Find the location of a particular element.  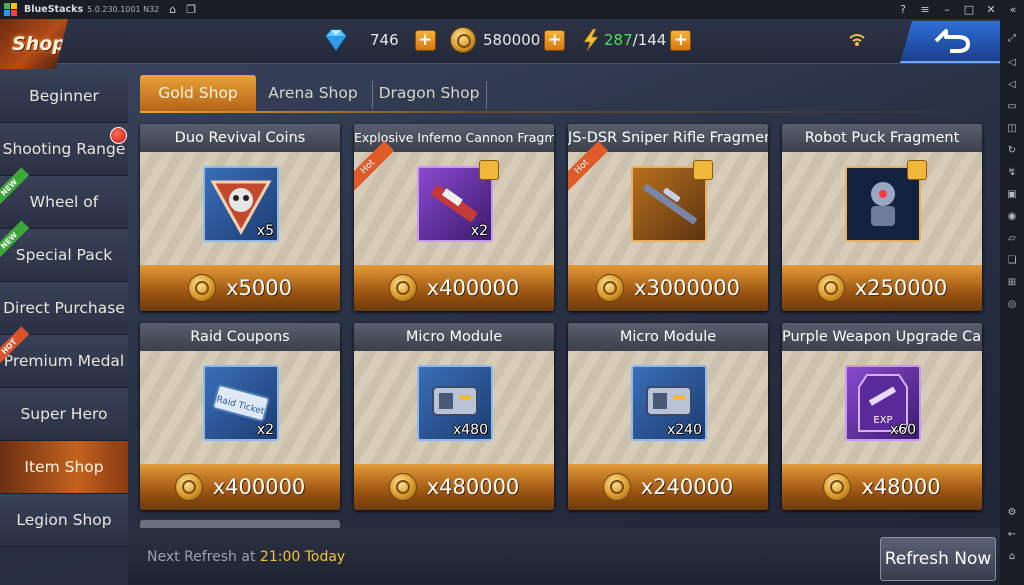

item-price-button: x480000 is located at coordinates (454, 487).